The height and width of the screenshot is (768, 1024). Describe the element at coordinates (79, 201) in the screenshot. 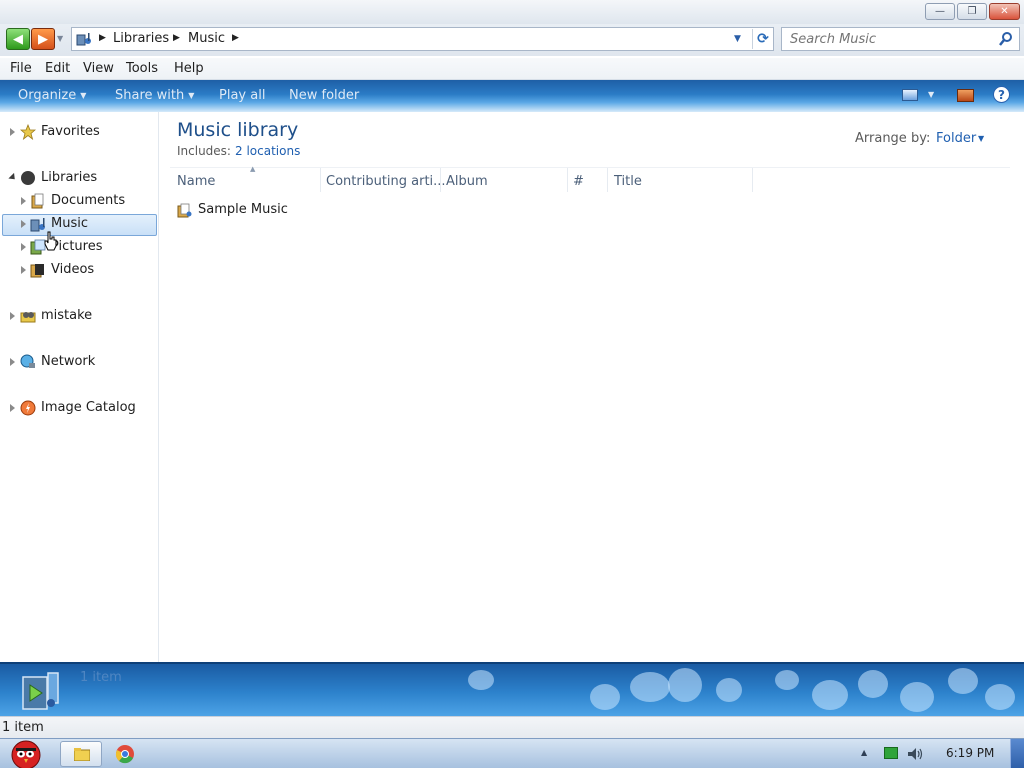

I see `tree-item-documents: Documents` at that location.